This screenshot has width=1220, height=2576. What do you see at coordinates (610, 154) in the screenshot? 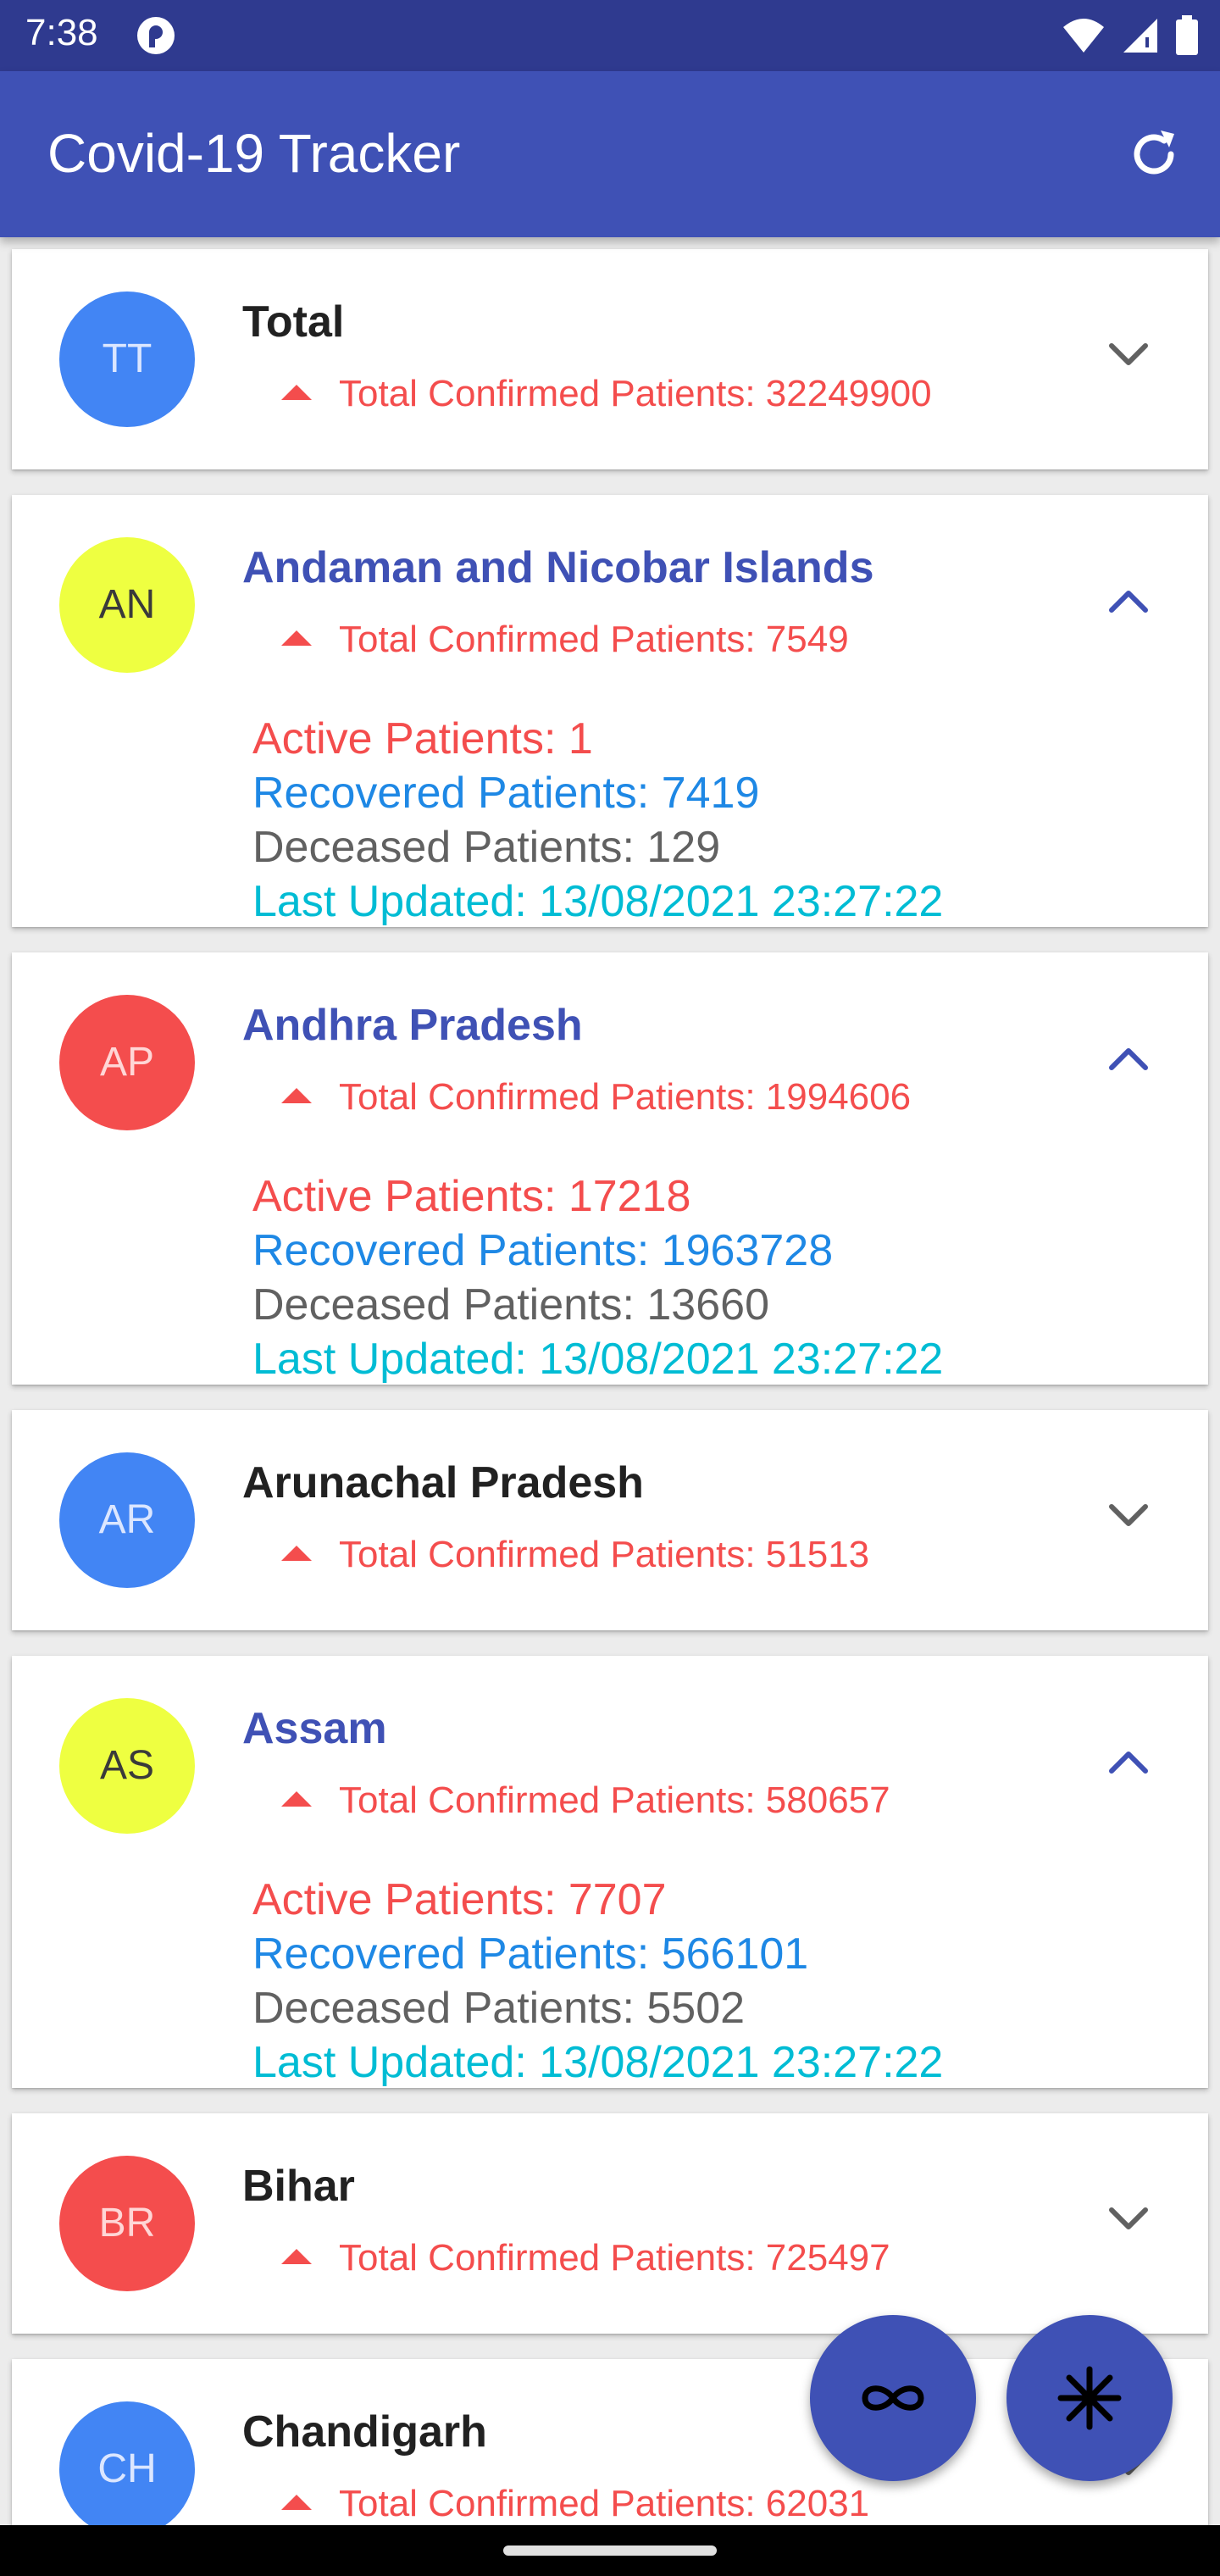
I see `app-bar: Covid-19 Tracker` at bounding box center [610, 154].